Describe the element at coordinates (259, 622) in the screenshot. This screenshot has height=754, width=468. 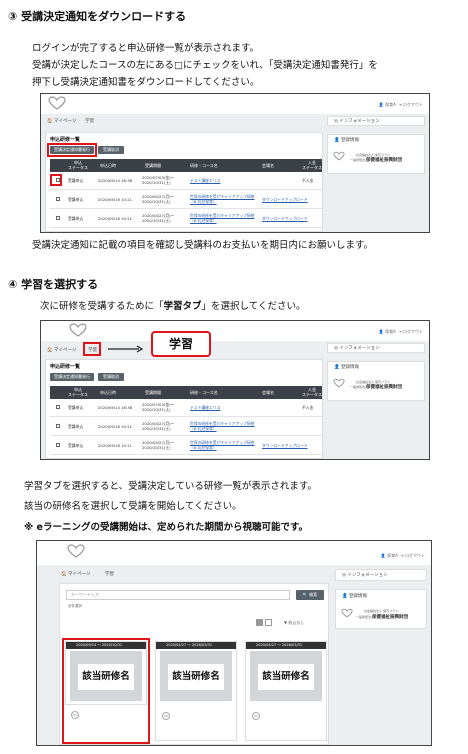
I see `grid-view-icon` at that location.